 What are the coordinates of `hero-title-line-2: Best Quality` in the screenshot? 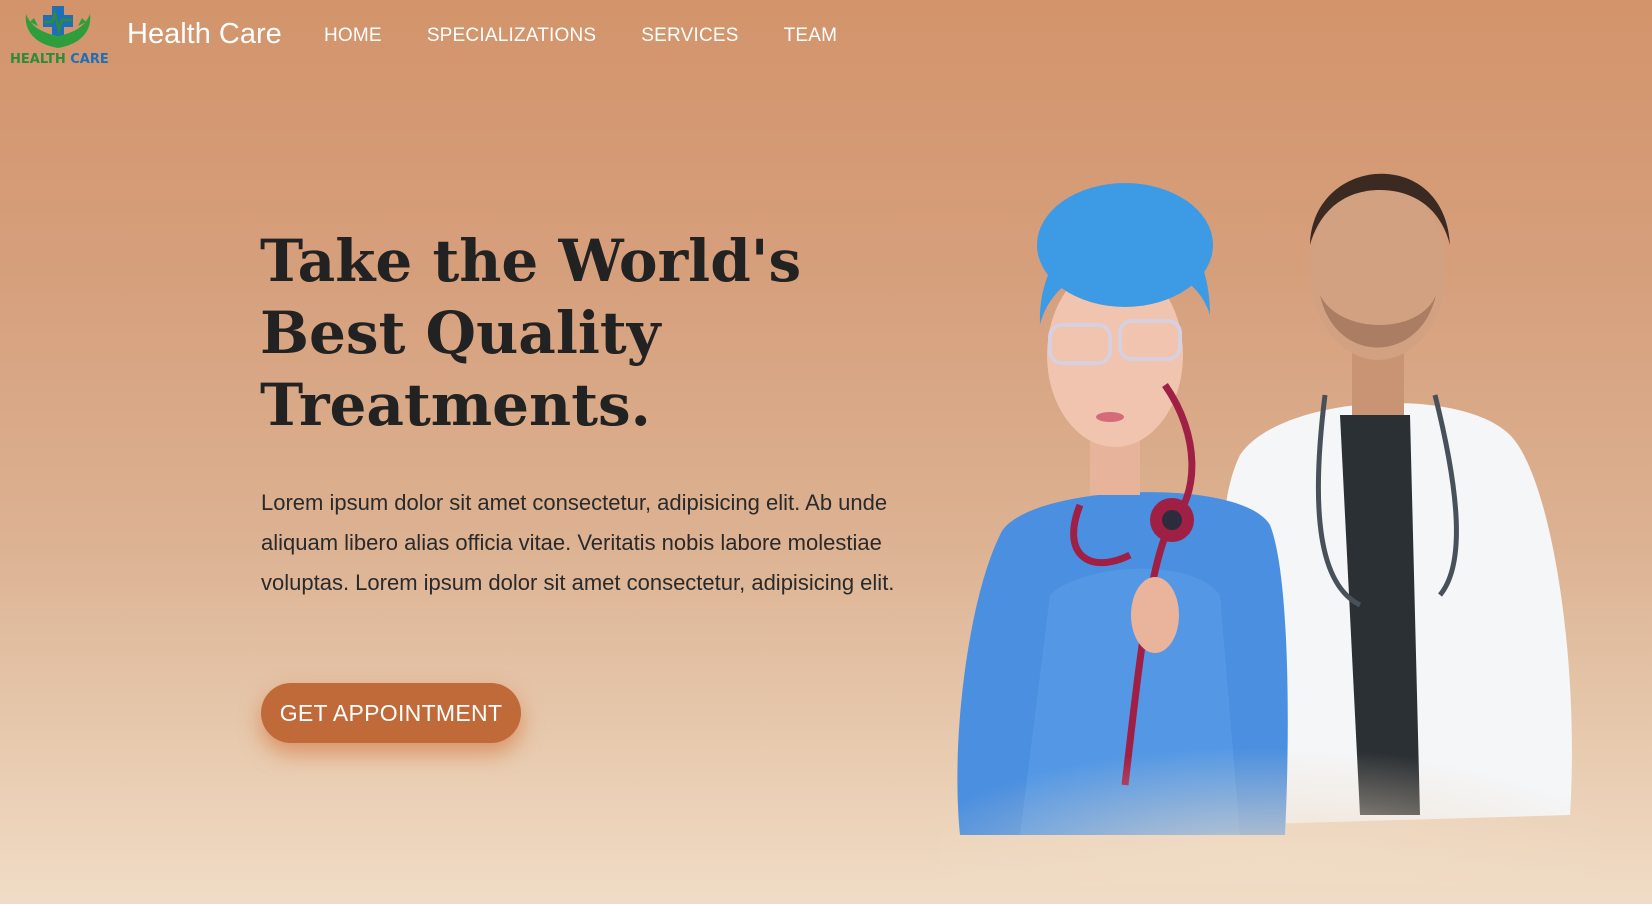 It's located at (460, 333).